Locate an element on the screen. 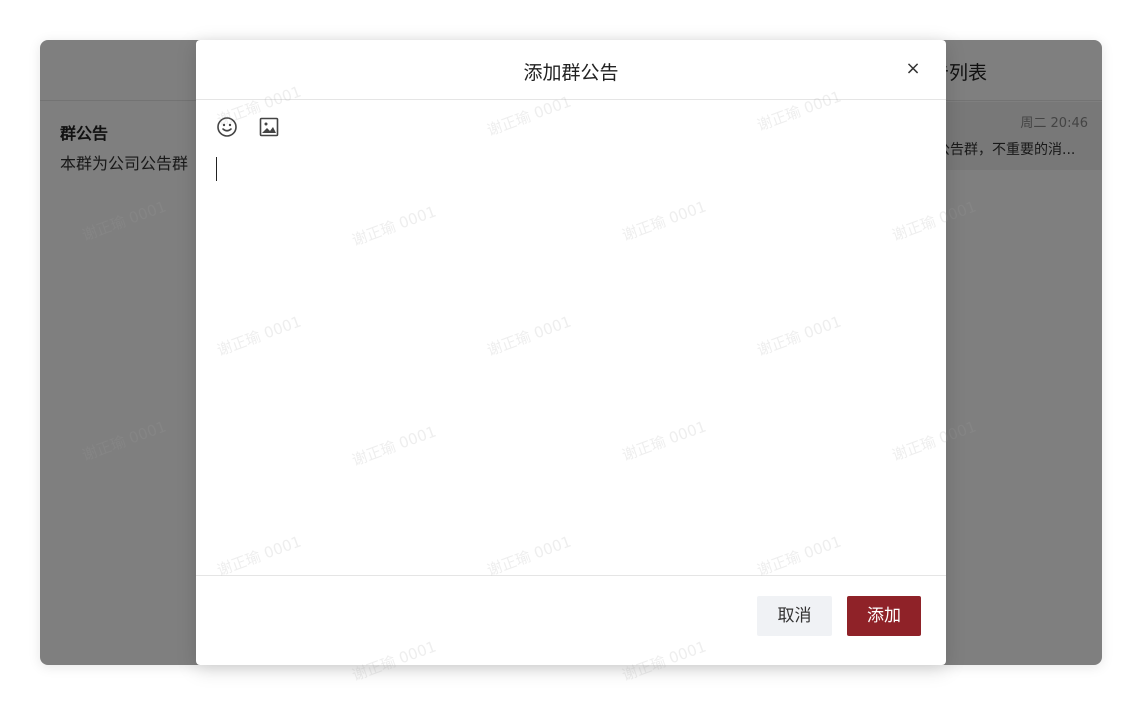 Image resolution: width=1142 pixels, height=705 pixels. insert-image-button is located at coordinates (269, 127).